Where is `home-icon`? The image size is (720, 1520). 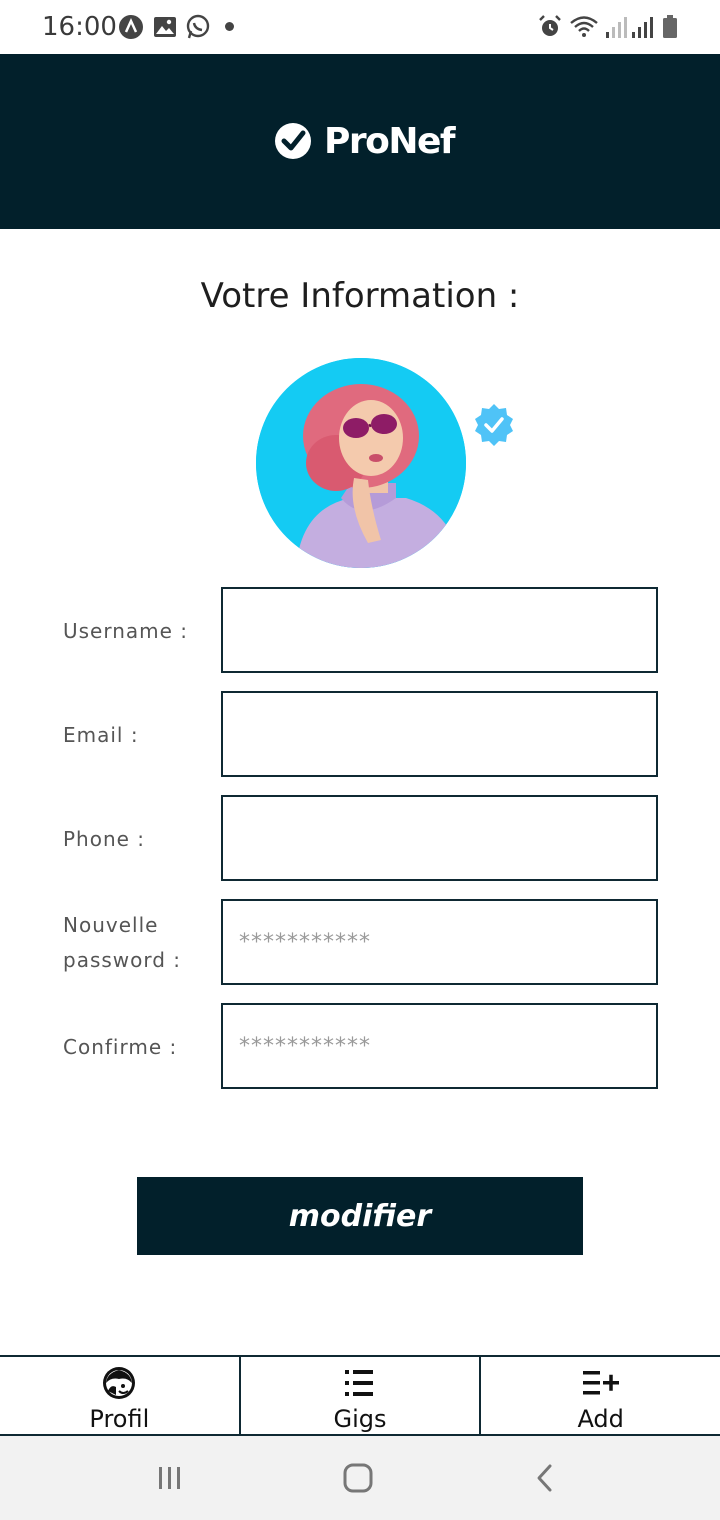
home-icon is located at coordinates (358, 1478).